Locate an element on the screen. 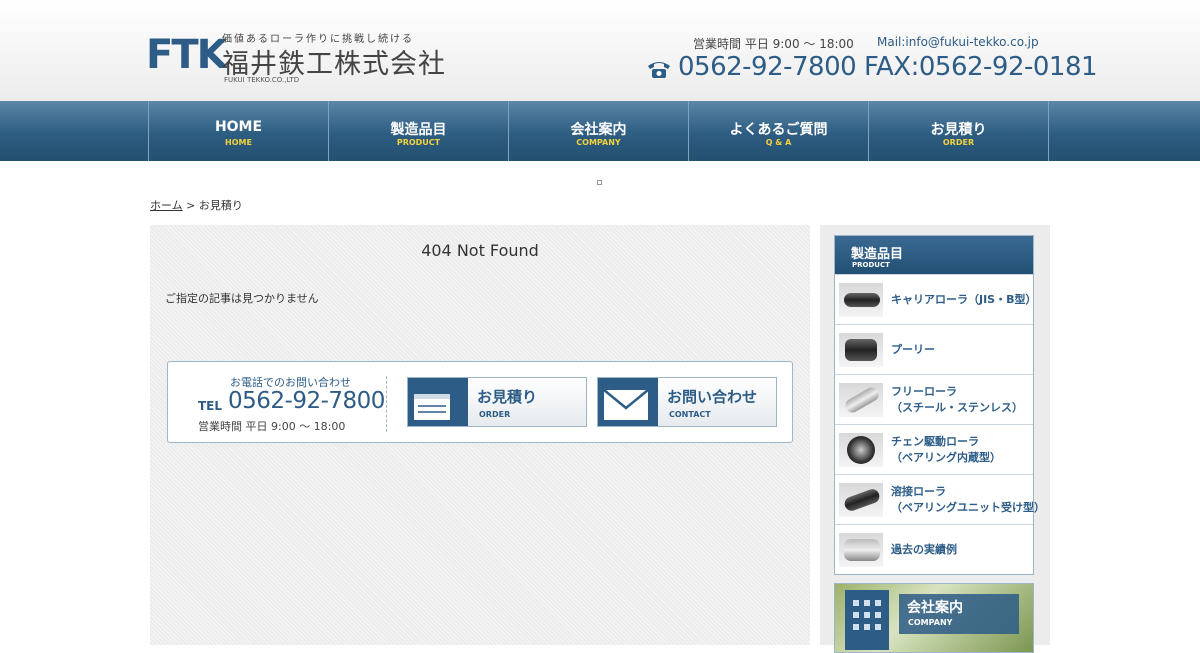  nav-sublabel: ORDER is located at coordinates (958, 142).